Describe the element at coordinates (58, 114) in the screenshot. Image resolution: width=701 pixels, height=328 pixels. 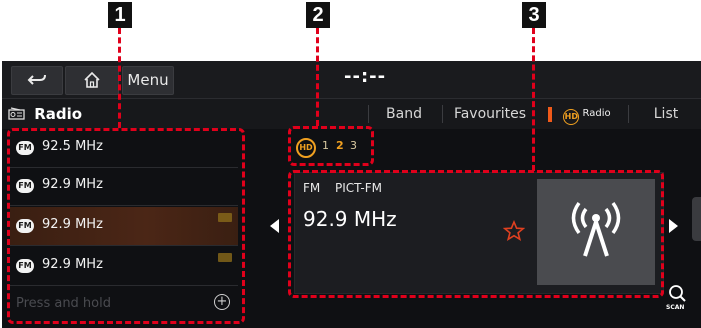
I see `page-title-text: Radio` at that location.